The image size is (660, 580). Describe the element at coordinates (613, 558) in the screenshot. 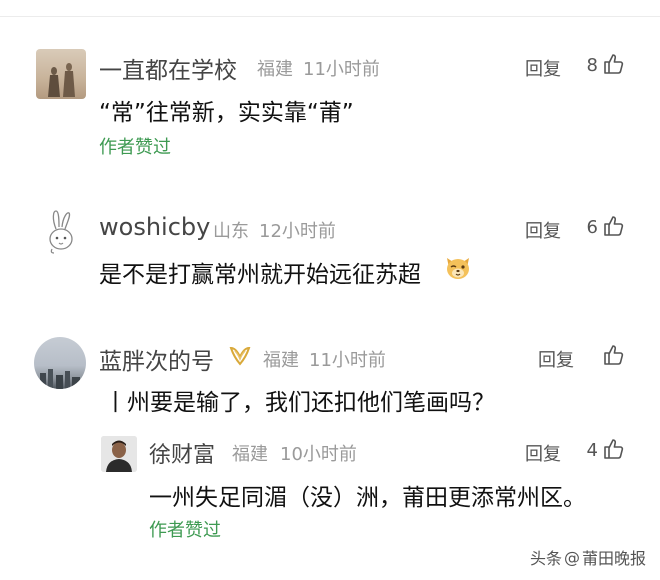

I see `watermark-account: 莆田晚报` at that location.